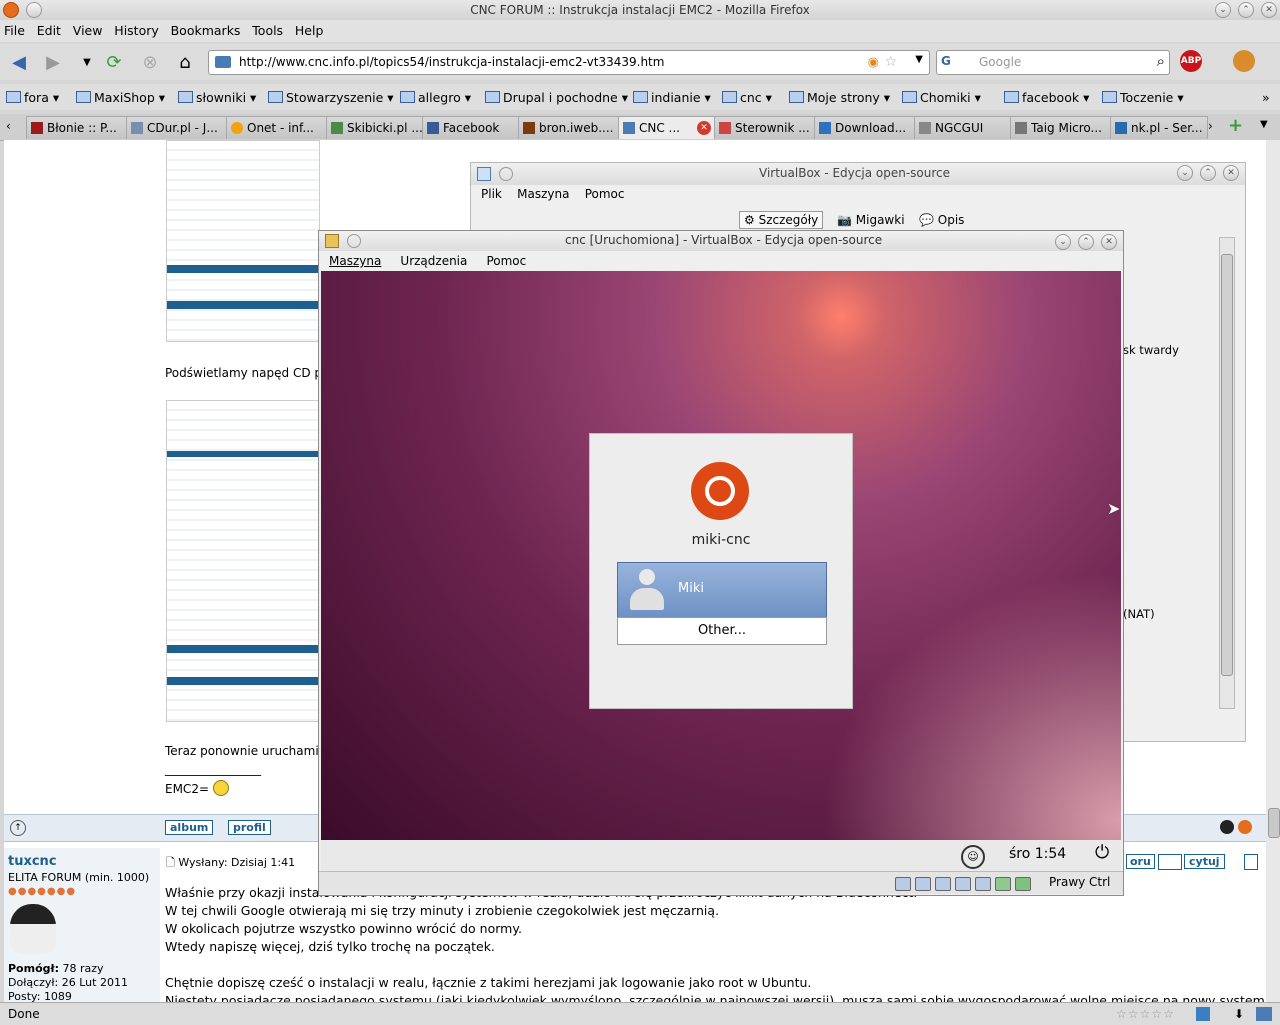  I want to click on menu-urzadzenia: Urządzenia, so click(433, 261).